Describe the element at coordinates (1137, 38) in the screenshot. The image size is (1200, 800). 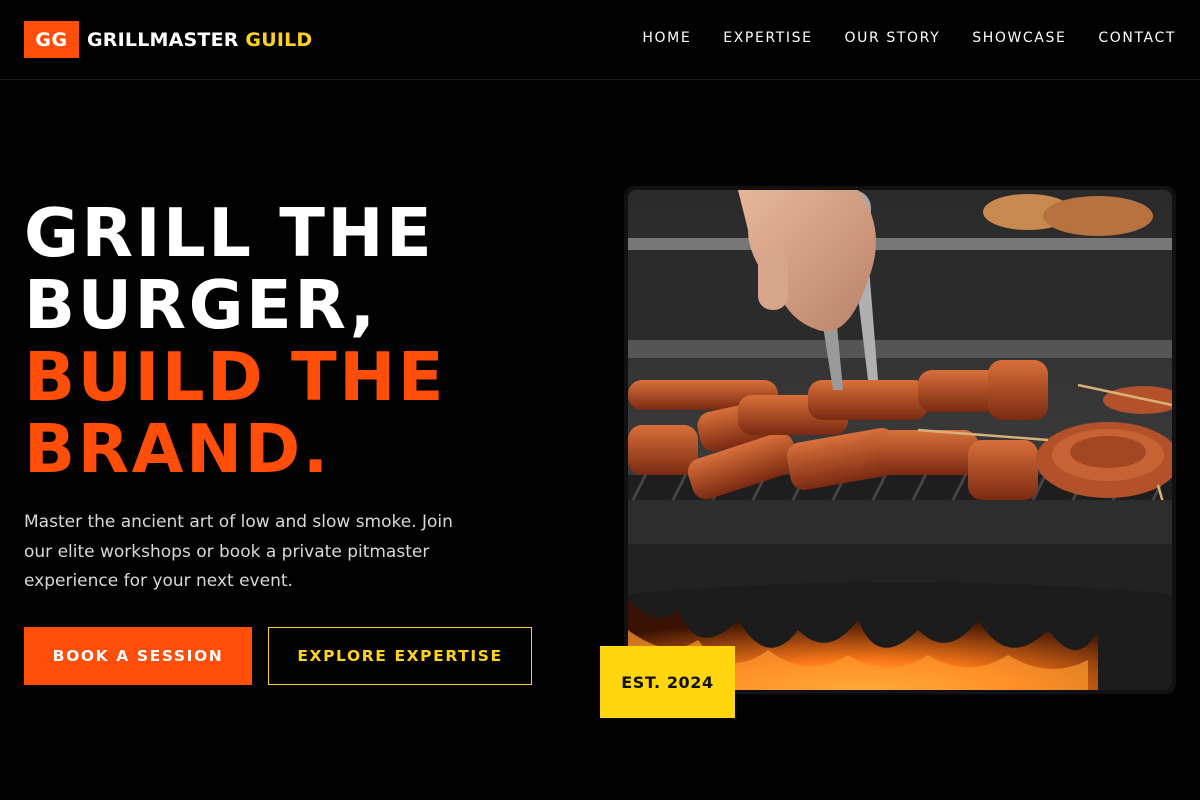
I see `nav-item-contact: CONTACT` at that location.